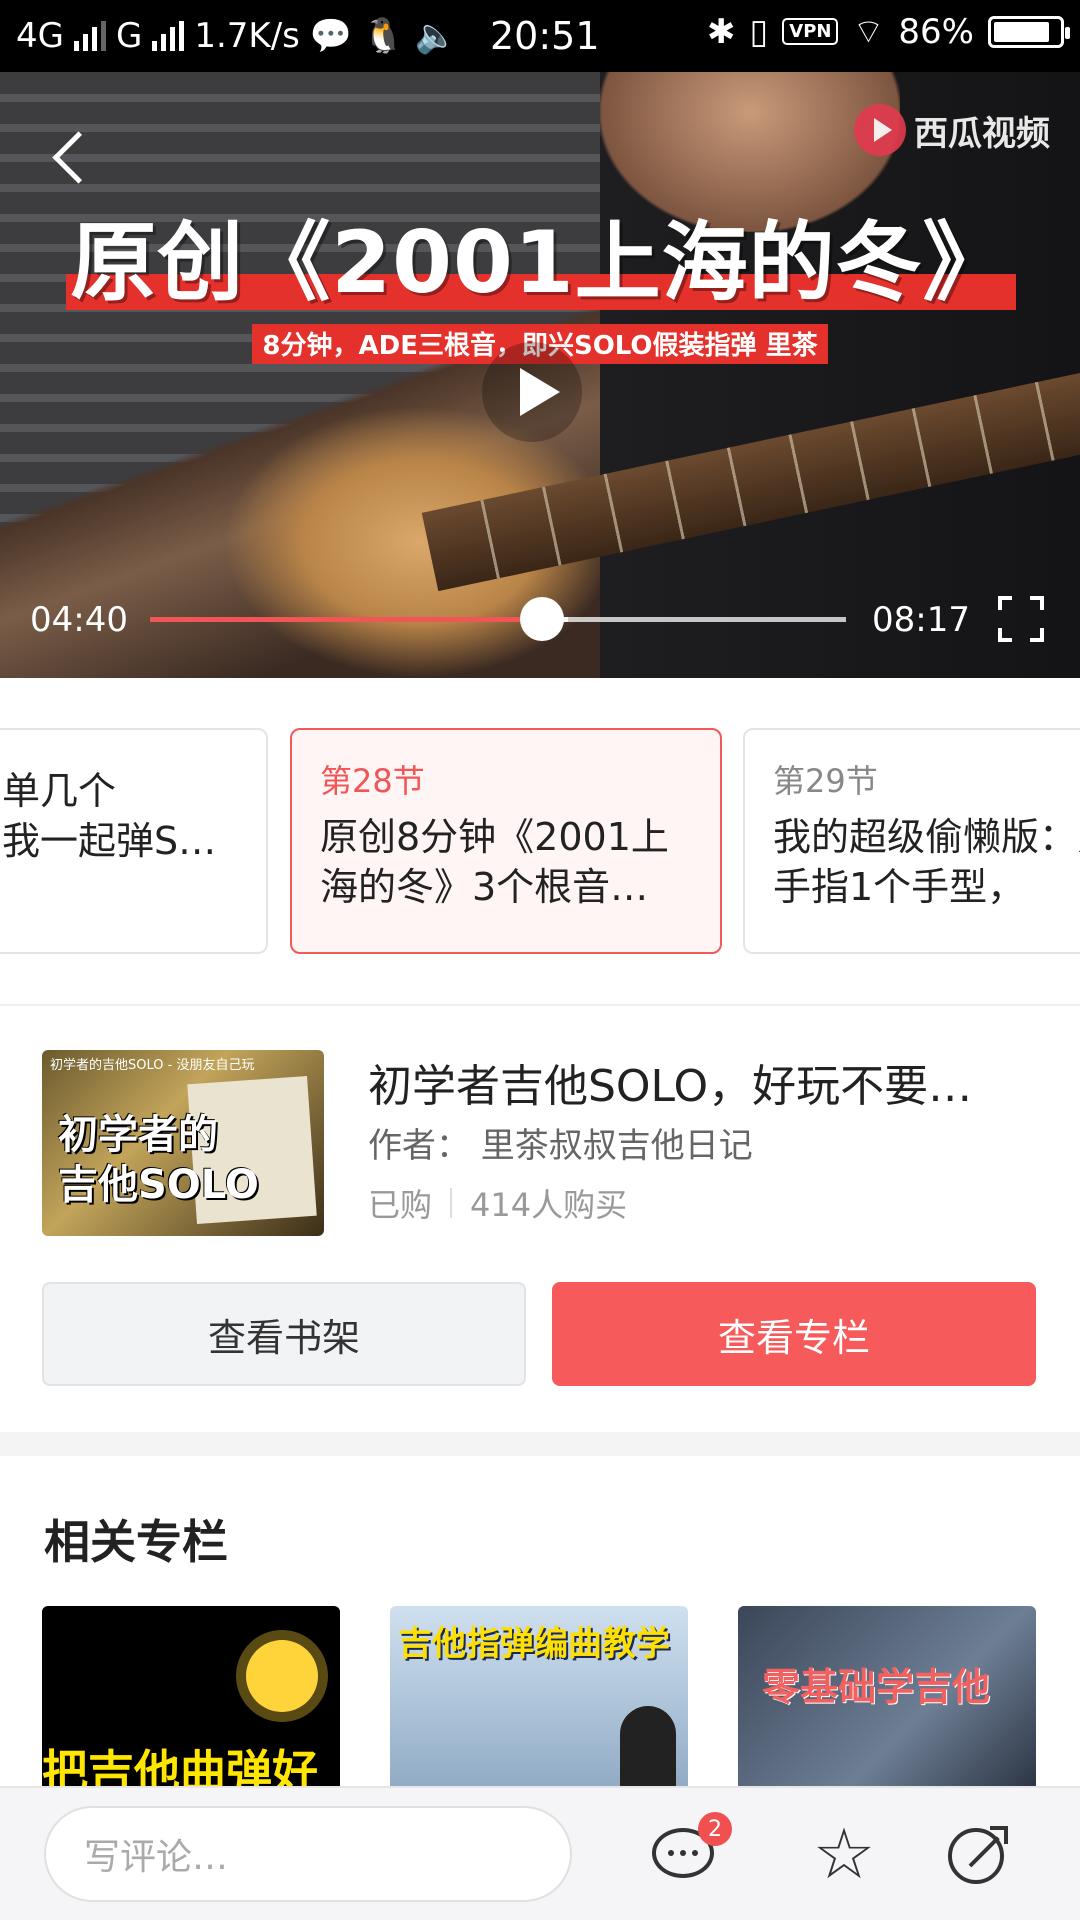 The image size is (1080, 1920). I want to click on volume-icon: 🔈, so click(435, 36).